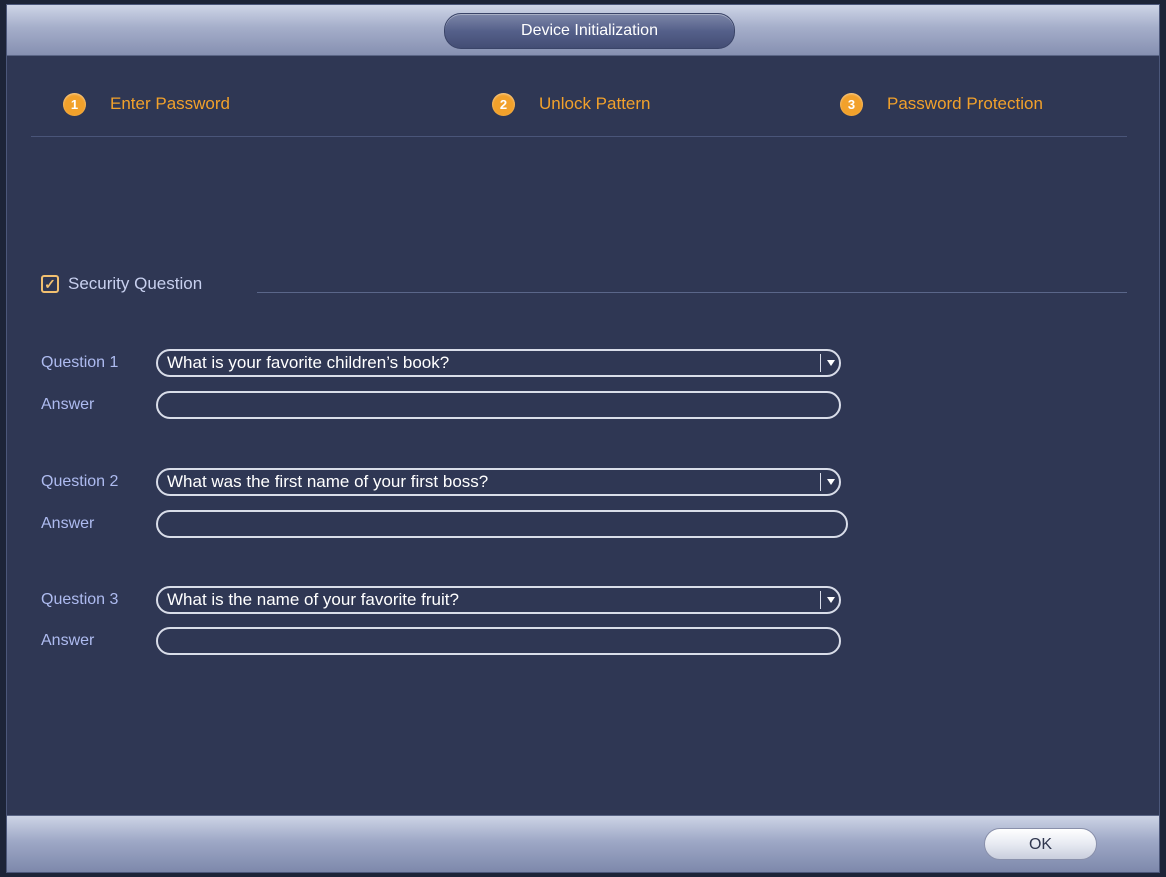  I want to click on security-question-checkbox: ✓, so click(50, 284).